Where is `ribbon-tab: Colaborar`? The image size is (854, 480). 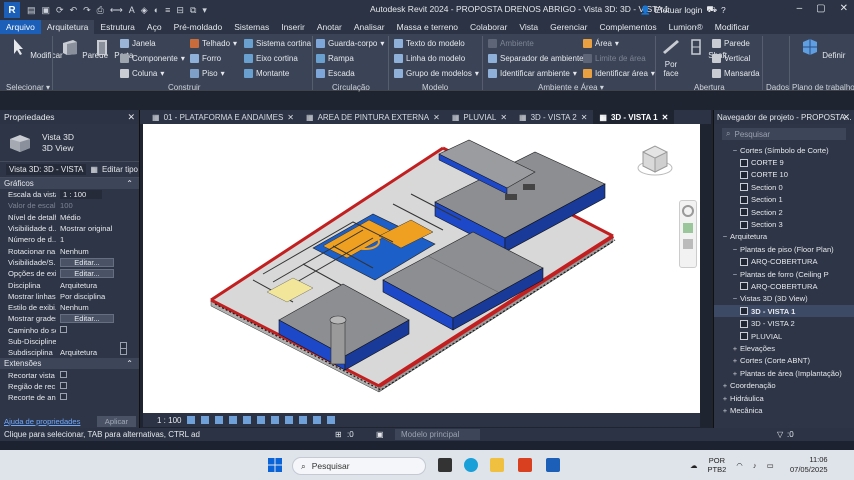 ribbon-tab: Colaborar is located at coordinates (488, 27).